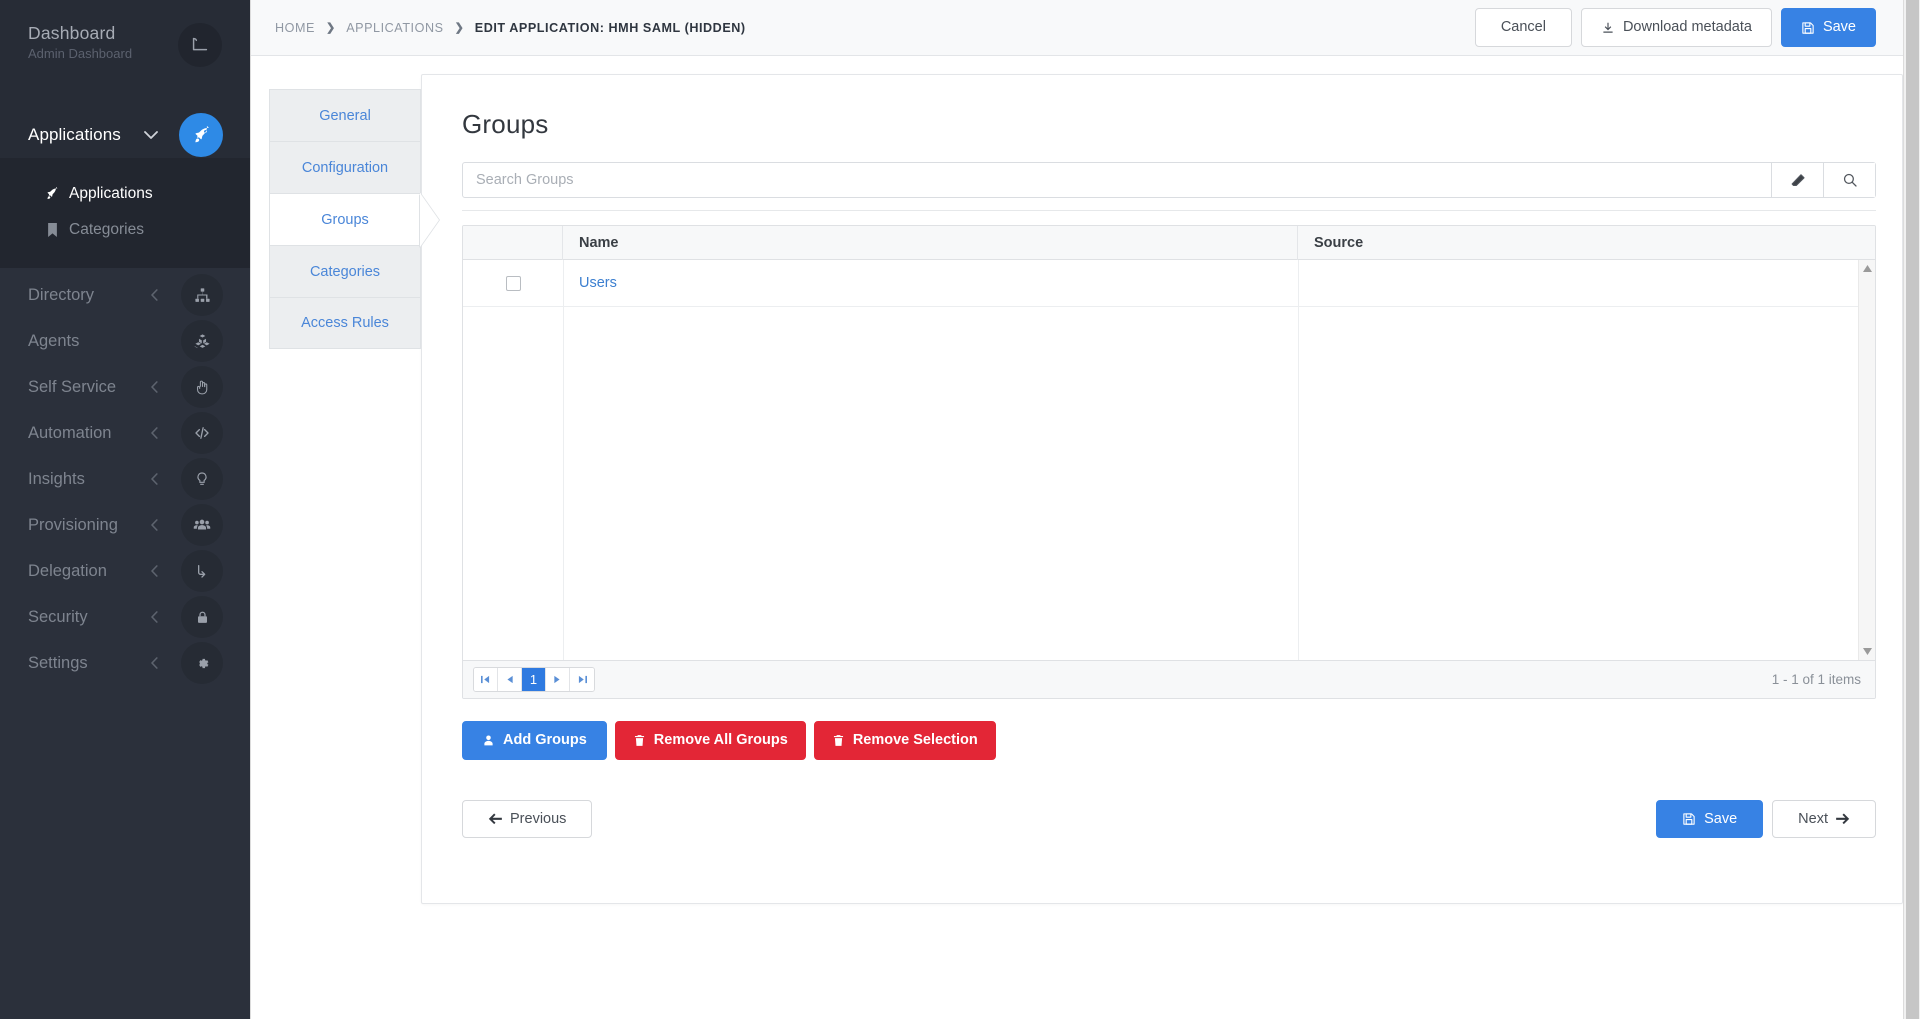 The height and width of the screenshot is (1019, 1920). Describe the element at coordinates (930, 243) in the screenshot. I see `grid-header-name: Name` at that location.